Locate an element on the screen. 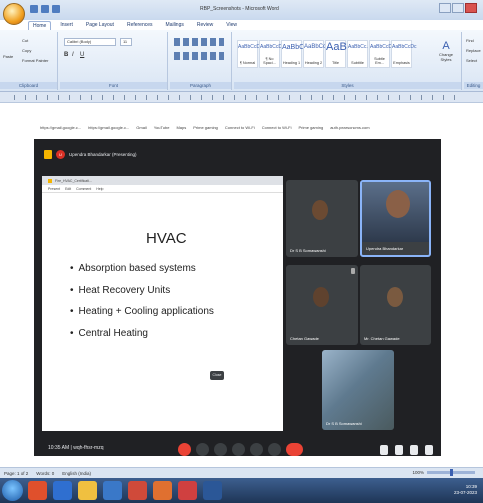 The width and height of the screenshot is (483, 503). find-button: Find is located at coordinates (470, 40).